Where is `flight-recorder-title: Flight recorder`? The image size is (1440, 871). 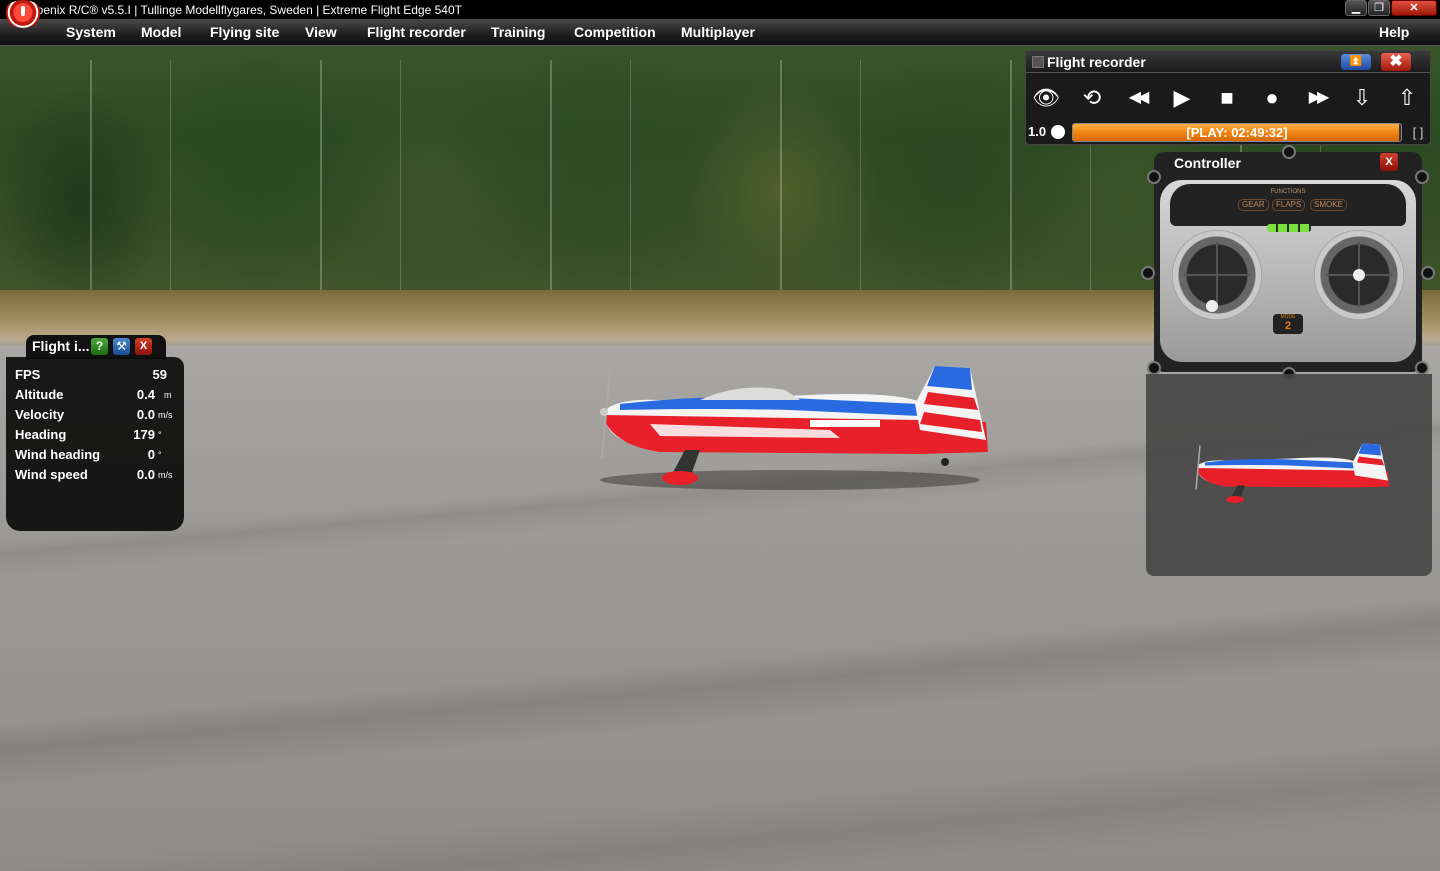
flight-recorder-title: Flight recorder is located at coordinates (1096, 62).